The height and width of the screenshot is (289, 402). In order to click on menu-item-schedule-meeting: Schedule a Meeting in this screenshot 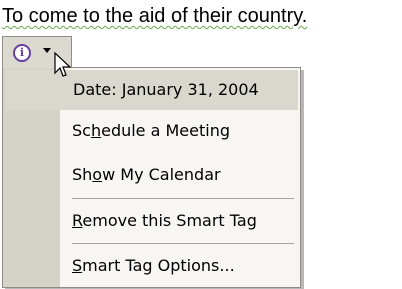, I will do `click(179, 131)`.